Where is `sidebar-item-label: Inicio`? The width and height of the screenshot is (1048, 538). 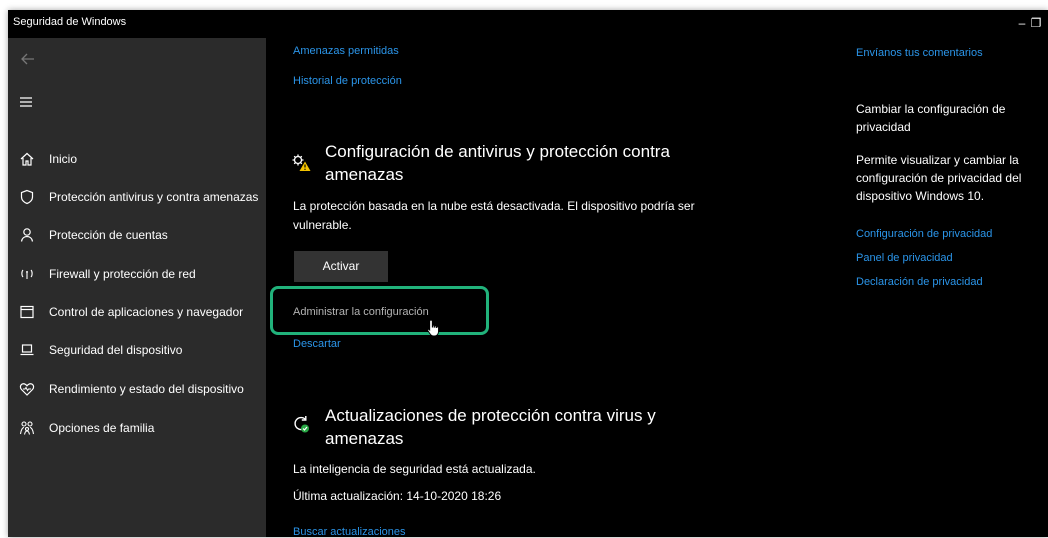 sidebar-item-label: Inicio is located at coordinates (63, 159).